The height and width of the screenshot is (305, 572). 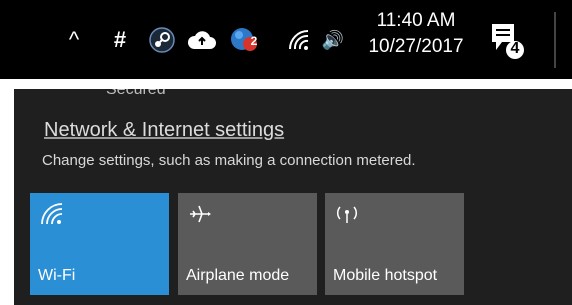 What do you see at coordinates (555, 40) in the screenshot?
I see `taskbar-divider` at bounding box center [555, 40].